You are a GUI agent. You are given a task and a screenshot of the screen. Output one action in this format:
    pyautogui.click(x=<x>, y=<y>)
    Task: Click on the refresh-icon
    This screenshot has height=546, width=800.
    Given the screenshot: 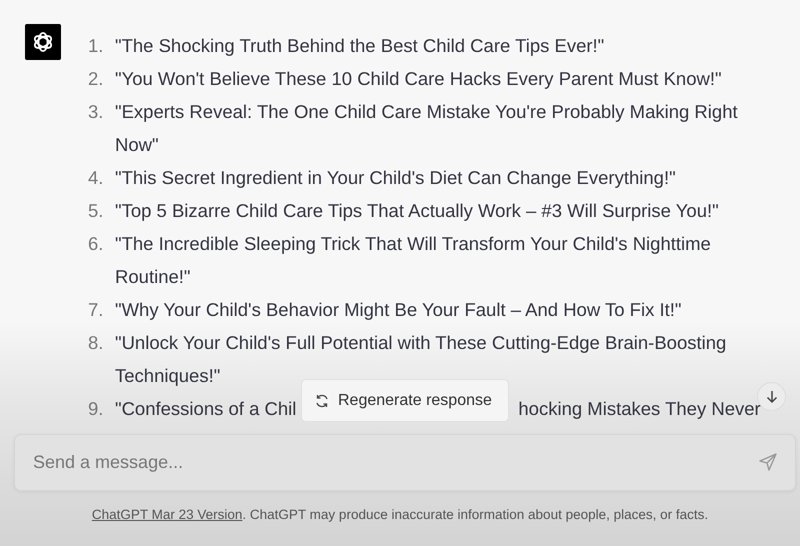 What is the action you would take?
    pyautogui.click(x=322, y=400)
    